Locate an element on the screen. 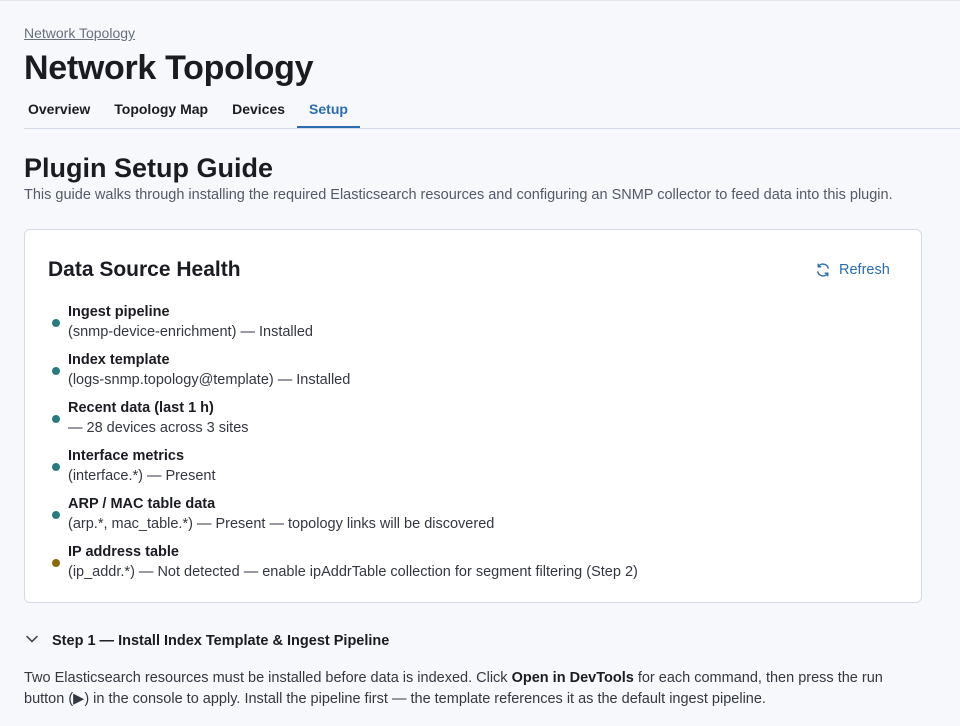 The height and width of the screenshot is (726, 960). tab-bar: Overview Topology Map Devices Setup is located at coordinates (192, 110).